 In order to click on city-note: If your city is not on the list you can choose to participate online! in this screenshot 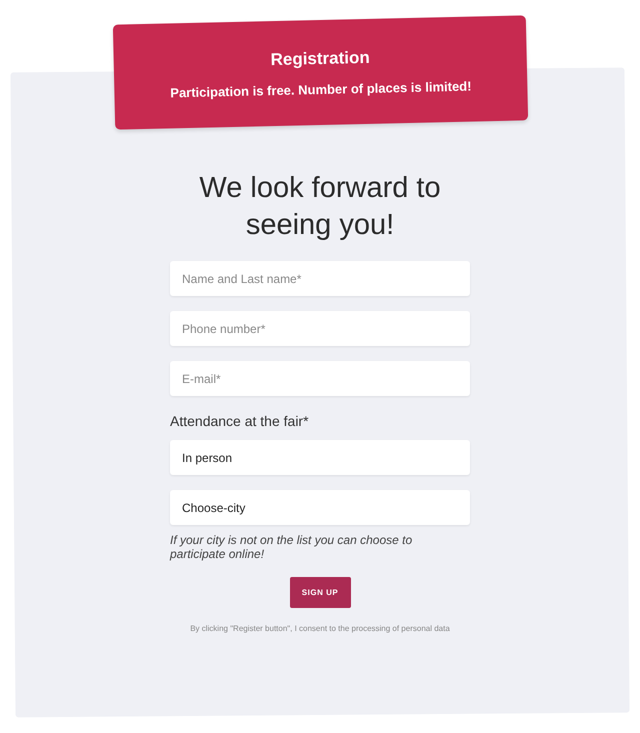, I will do `click(292, 547)`.